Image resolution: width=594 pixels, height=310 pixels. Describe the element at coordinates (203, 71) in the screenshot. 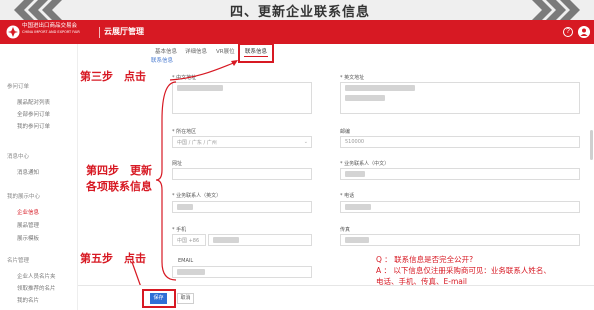

I see `step3-arrow-line` at that location.